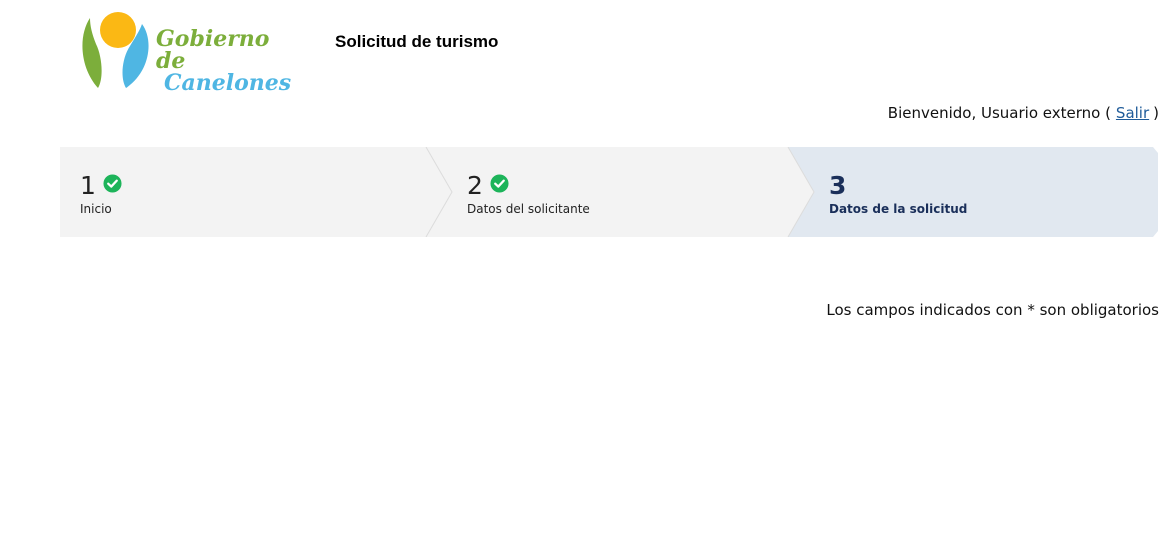  Describe the element at coordinates (999, 113) in the screenshot. I see `welcome-text: Bienvenido, Usuario externo (` at that location.